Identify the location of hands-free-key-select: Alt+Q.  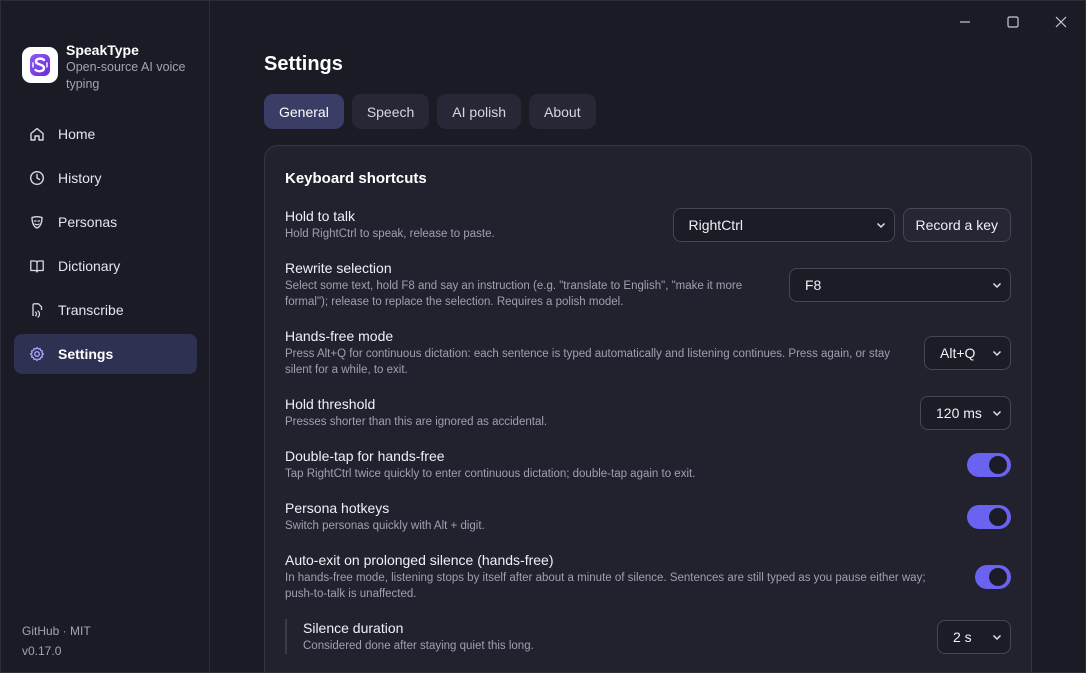
(967, 352).